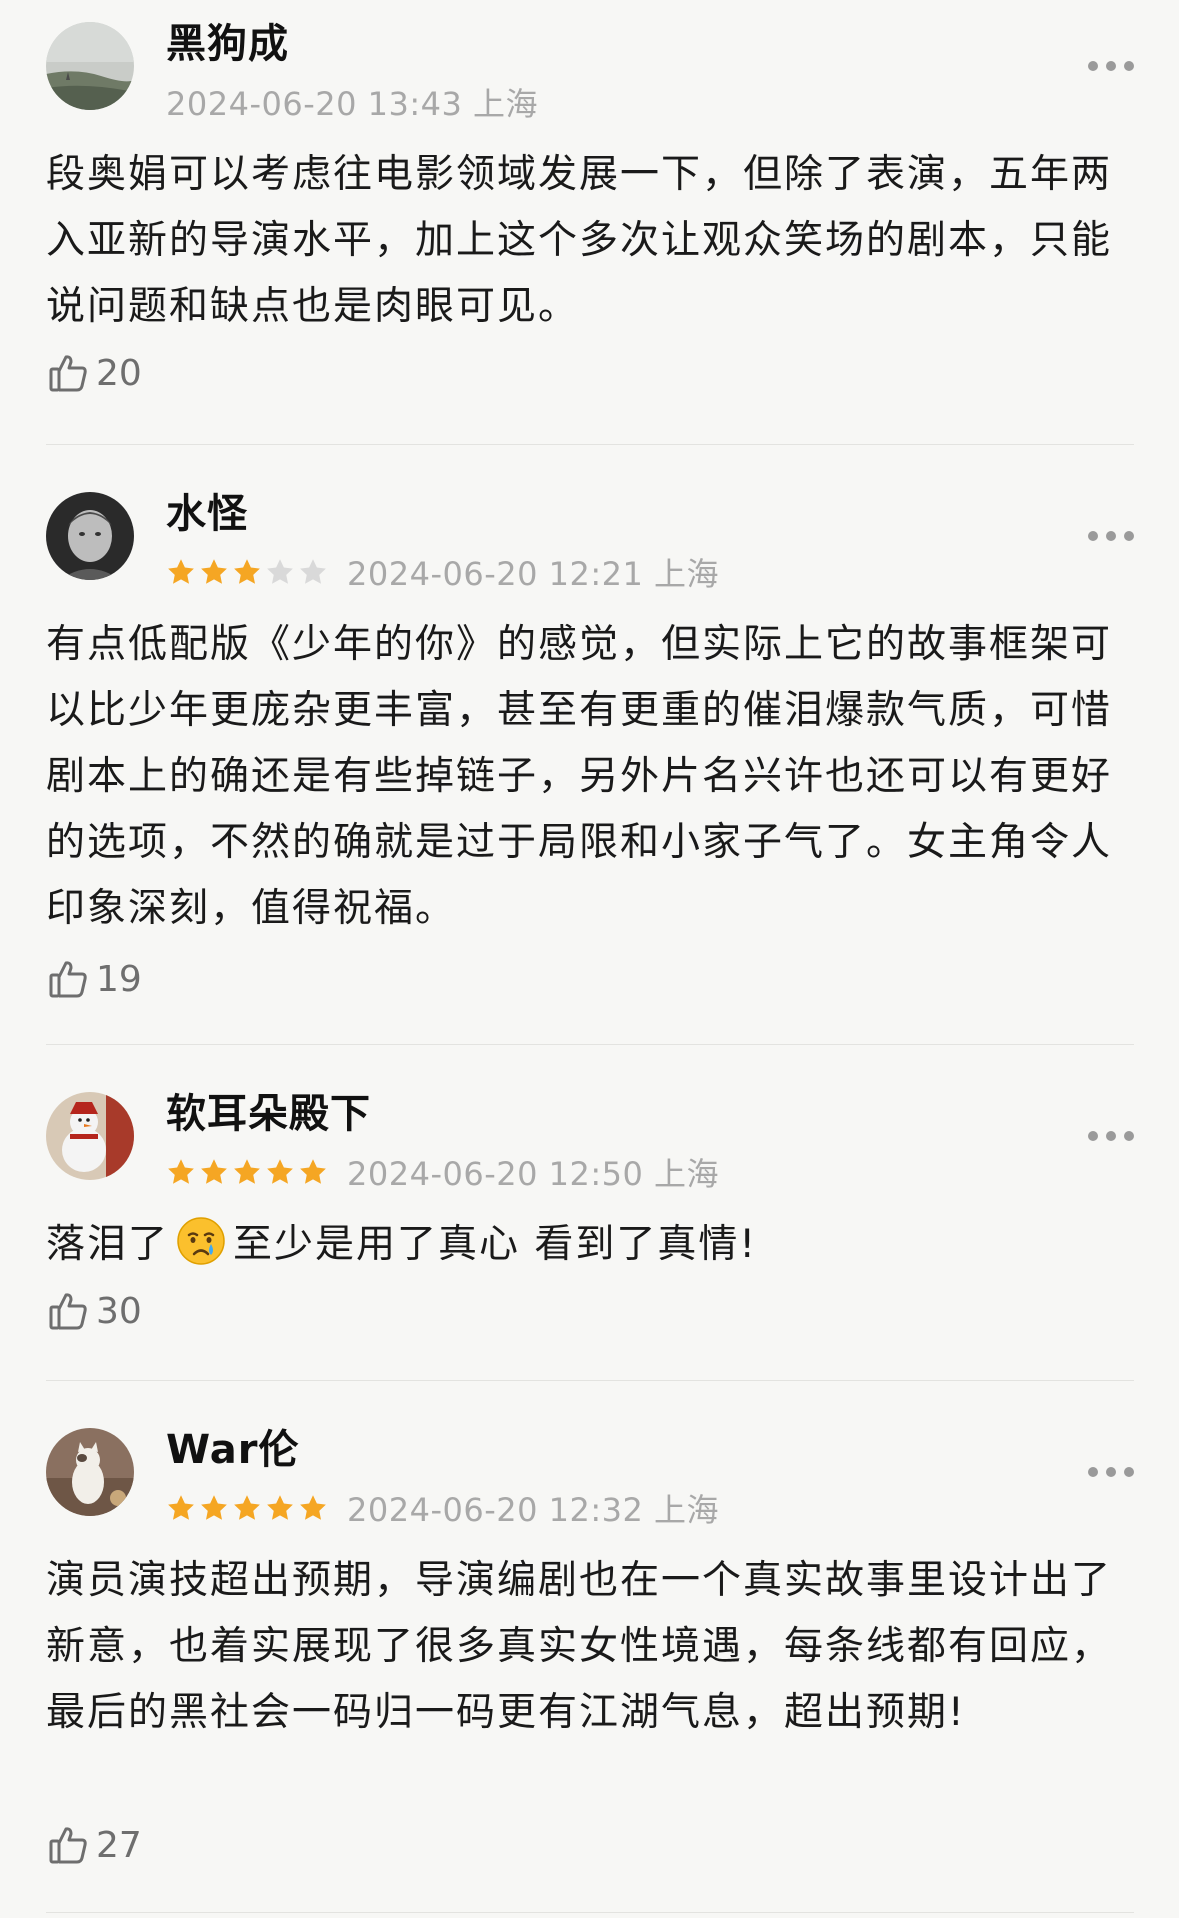  I want to click on username: War伦, so click(232, 1450).